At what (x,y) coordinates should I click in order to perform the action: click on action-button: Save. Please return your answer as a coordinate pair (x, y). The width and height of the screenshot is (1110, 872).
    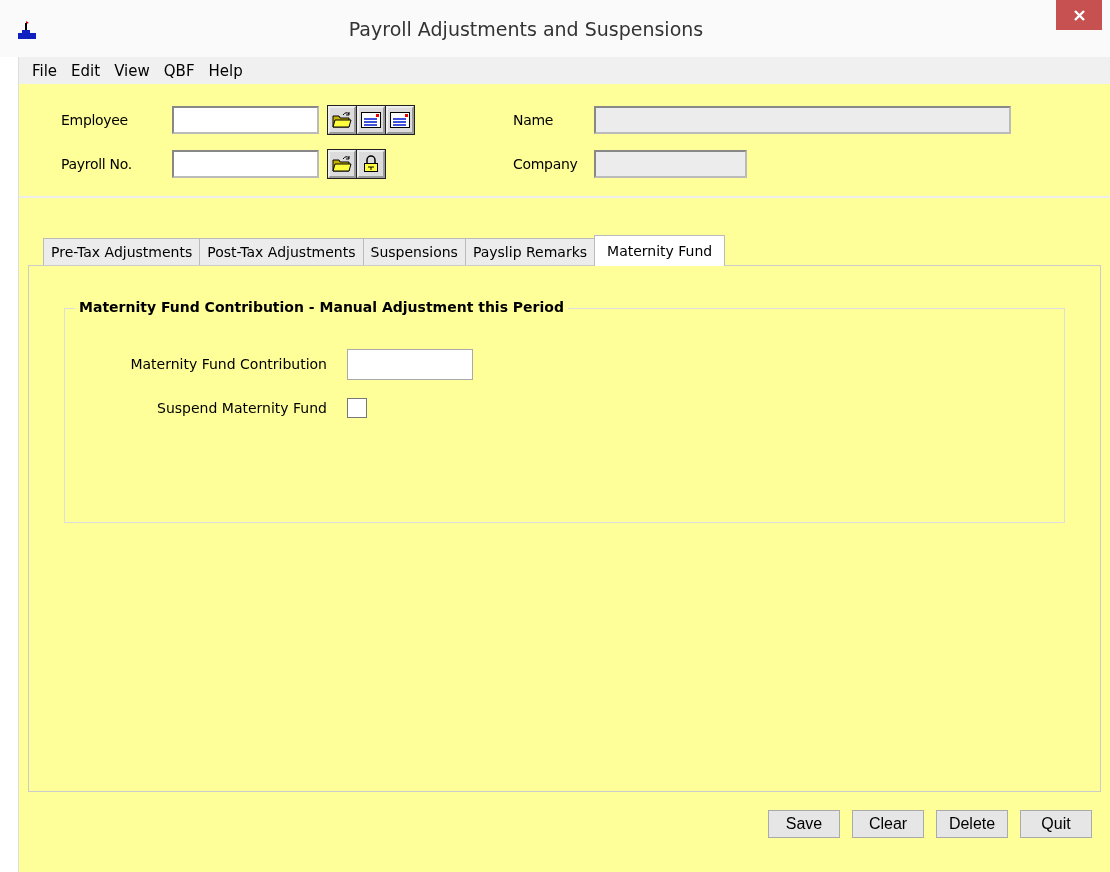
    Looking at the image, I should click on (804, 824).